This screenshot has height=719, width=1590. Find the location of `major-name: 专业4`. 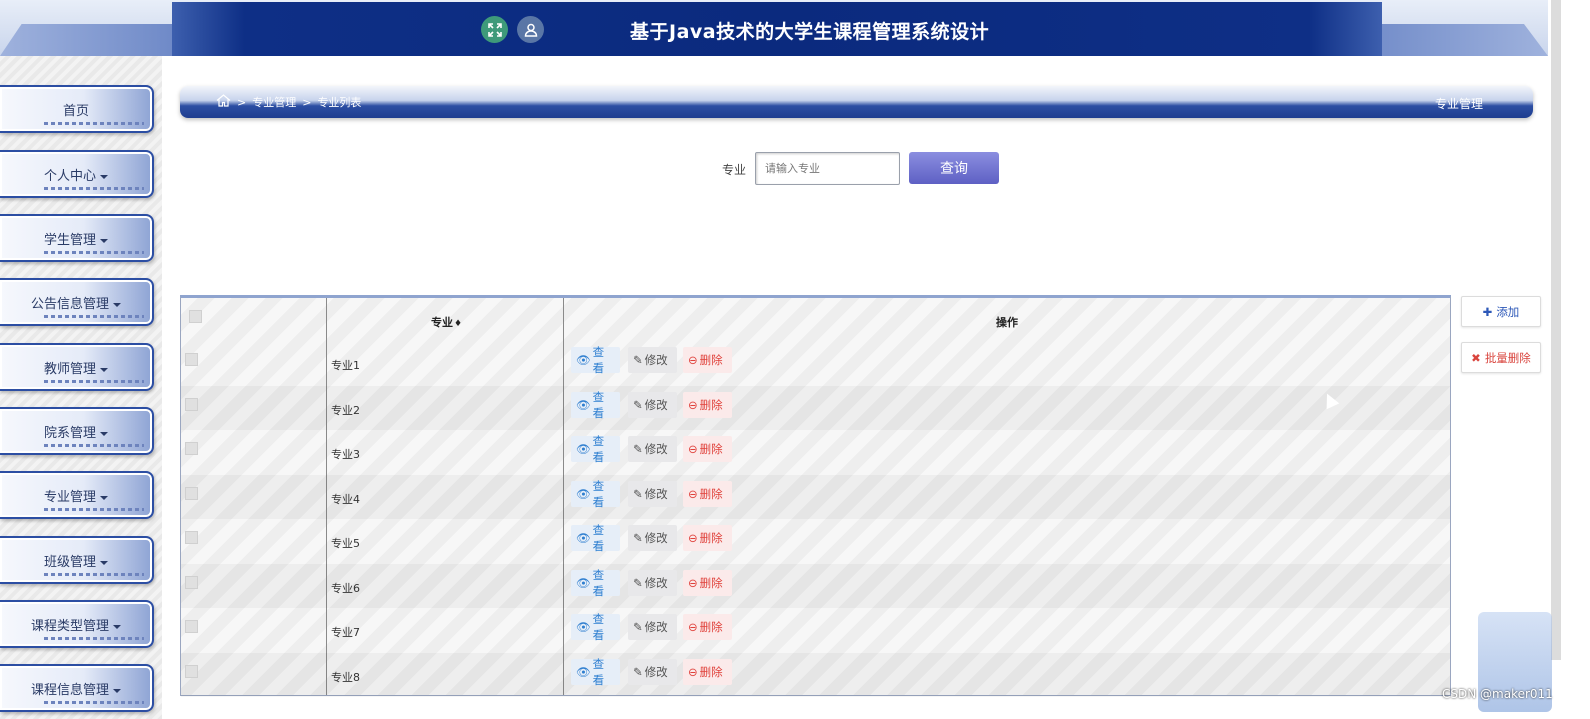

major-name: 专业4 is located at coordinates (345, 499).